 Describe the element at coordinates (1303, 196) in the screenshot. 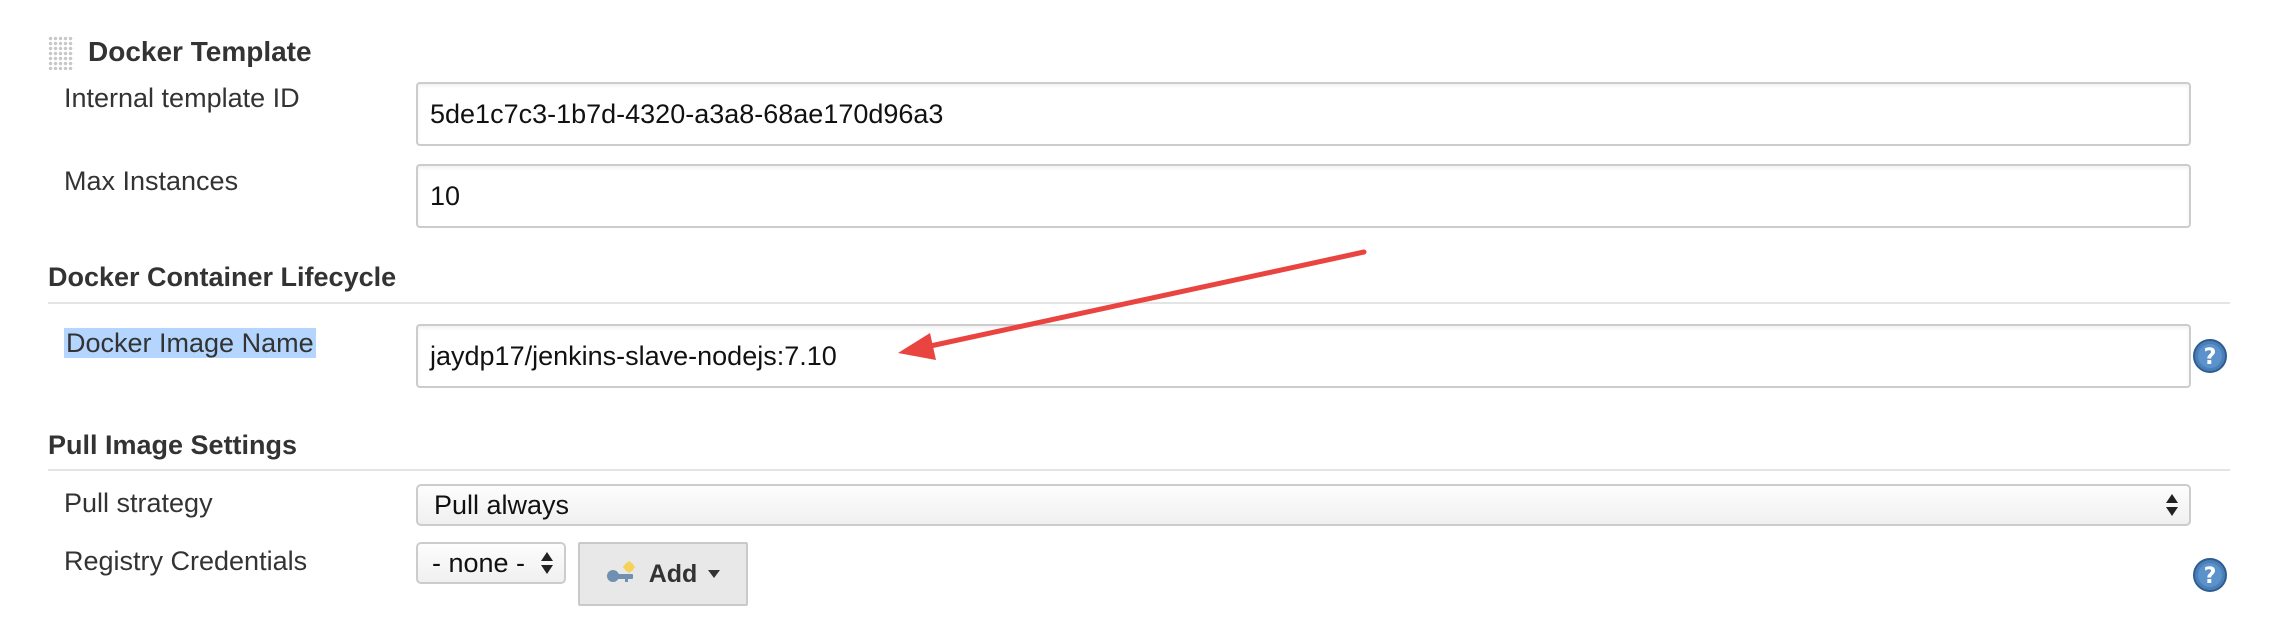

I see `max-instances-input: 10` at that location.